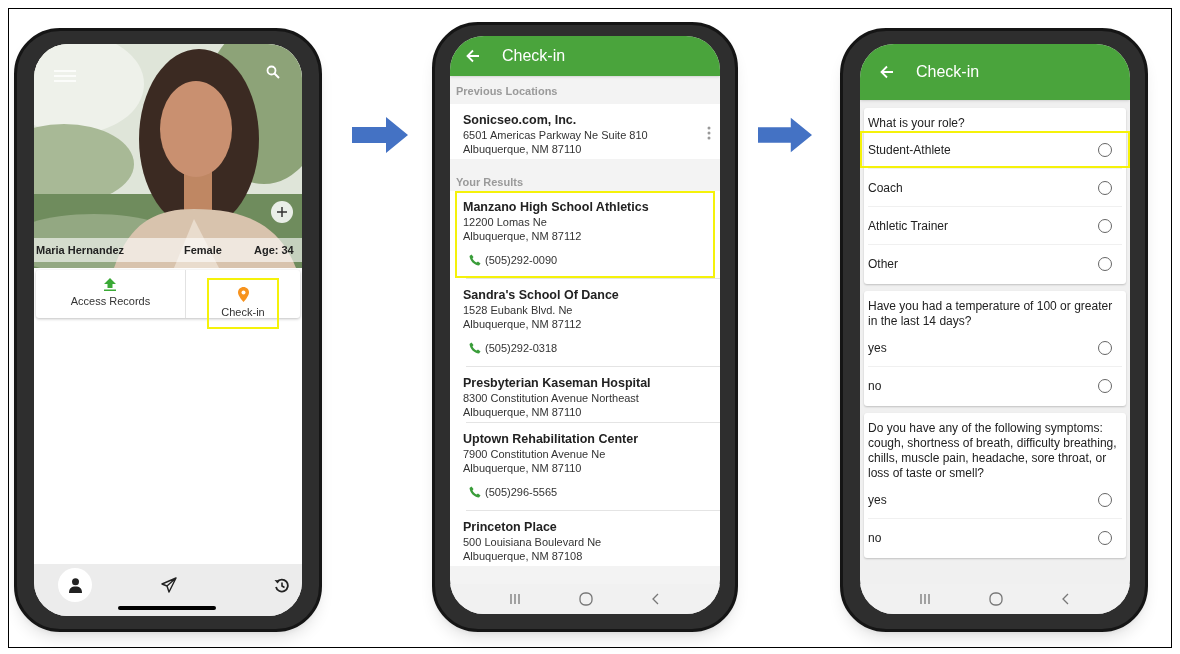  What do you see at coordinates (243, 303) in the screenshot?
I see `action-button: Check-in` at bounding box center [243, 303].